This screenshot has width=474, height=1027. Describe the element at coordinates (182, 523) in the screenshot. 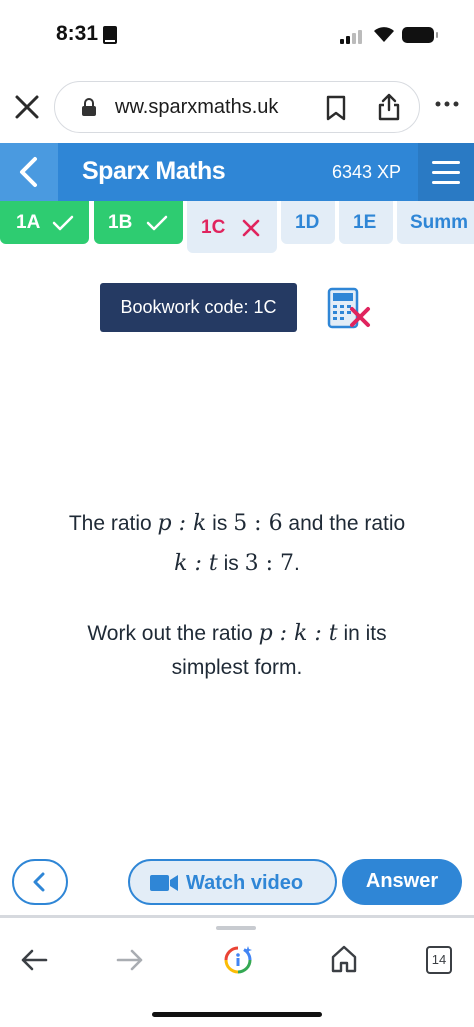

I see `math-expression: p : k` at that location.